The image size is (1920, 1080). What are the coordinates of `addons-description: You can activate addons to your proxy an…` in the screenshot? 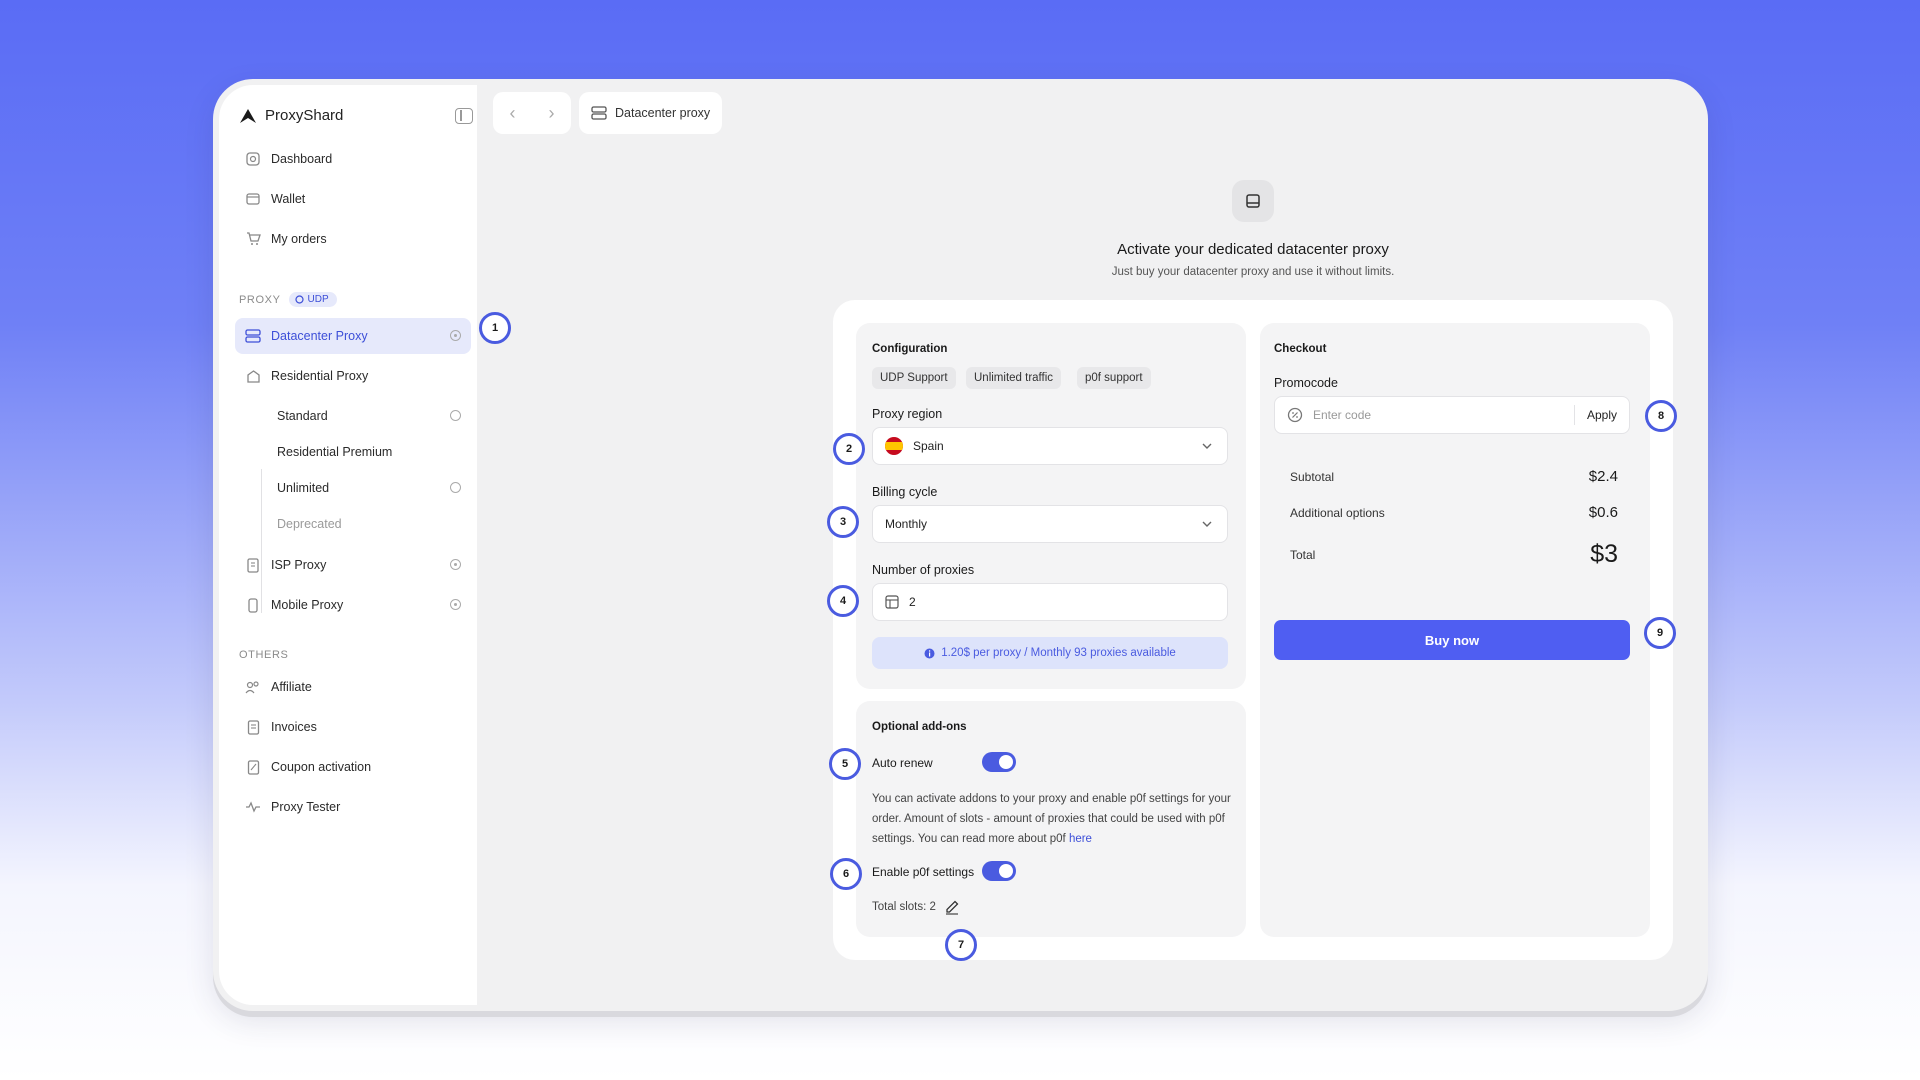 It's located at (1051, 819).